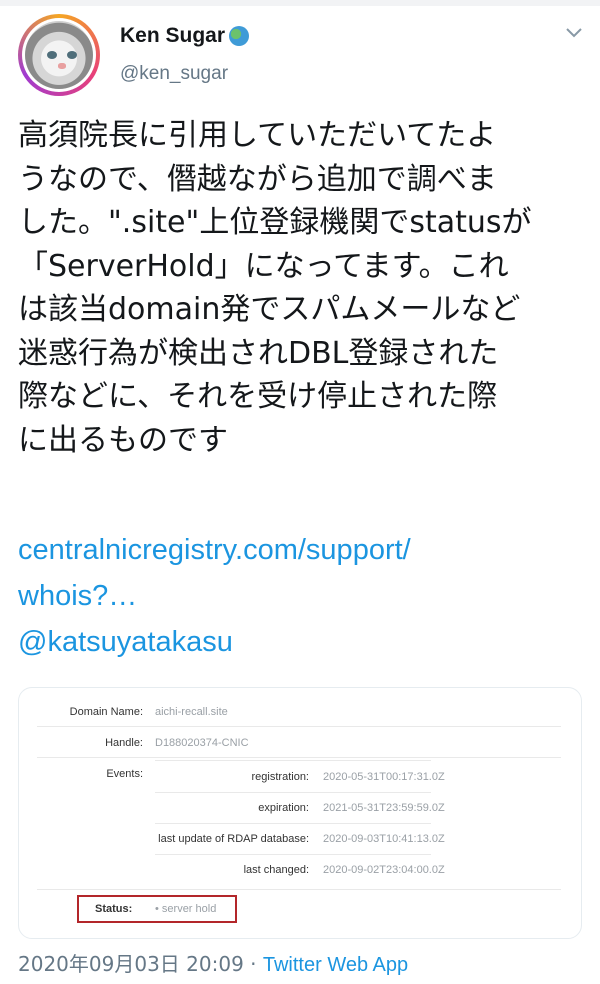 Image resolution: width=600 pixels, height=984 pixels. Describe the element at coordinates (257, 135) in the screenshot. I see `tweet-line: 高須院長に引用していただいてたよ` at that location.